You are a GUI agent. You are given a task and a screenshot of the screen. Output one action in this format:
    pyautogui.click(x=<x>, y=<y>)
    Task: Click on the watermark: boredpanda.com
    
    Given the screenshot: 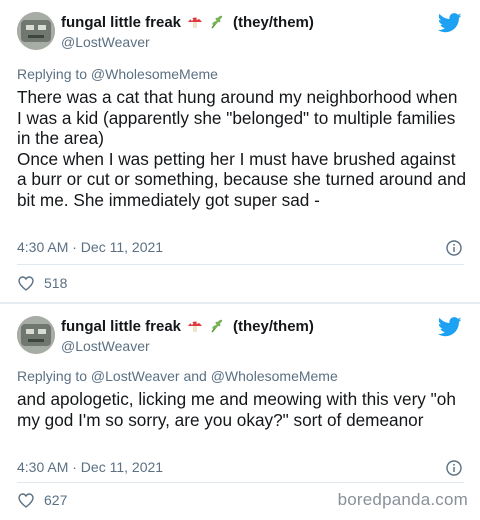 What is the action you would take?
    pyautogui.click(x=402, y=499)
    